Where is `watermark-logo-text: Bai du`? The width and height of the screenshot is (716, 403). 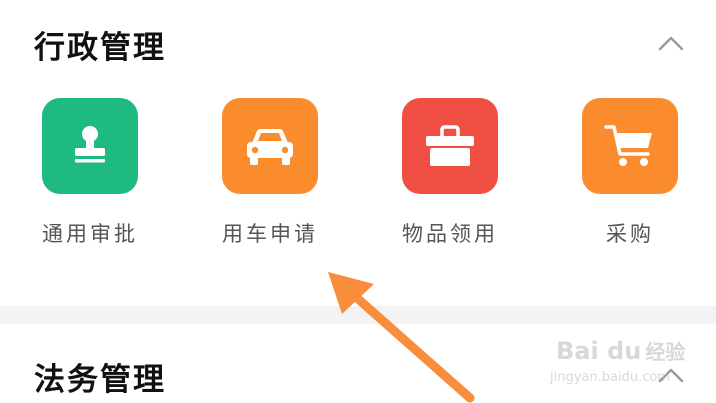 watermark-logo-text: Bai du is located at coordinates (599, 351).